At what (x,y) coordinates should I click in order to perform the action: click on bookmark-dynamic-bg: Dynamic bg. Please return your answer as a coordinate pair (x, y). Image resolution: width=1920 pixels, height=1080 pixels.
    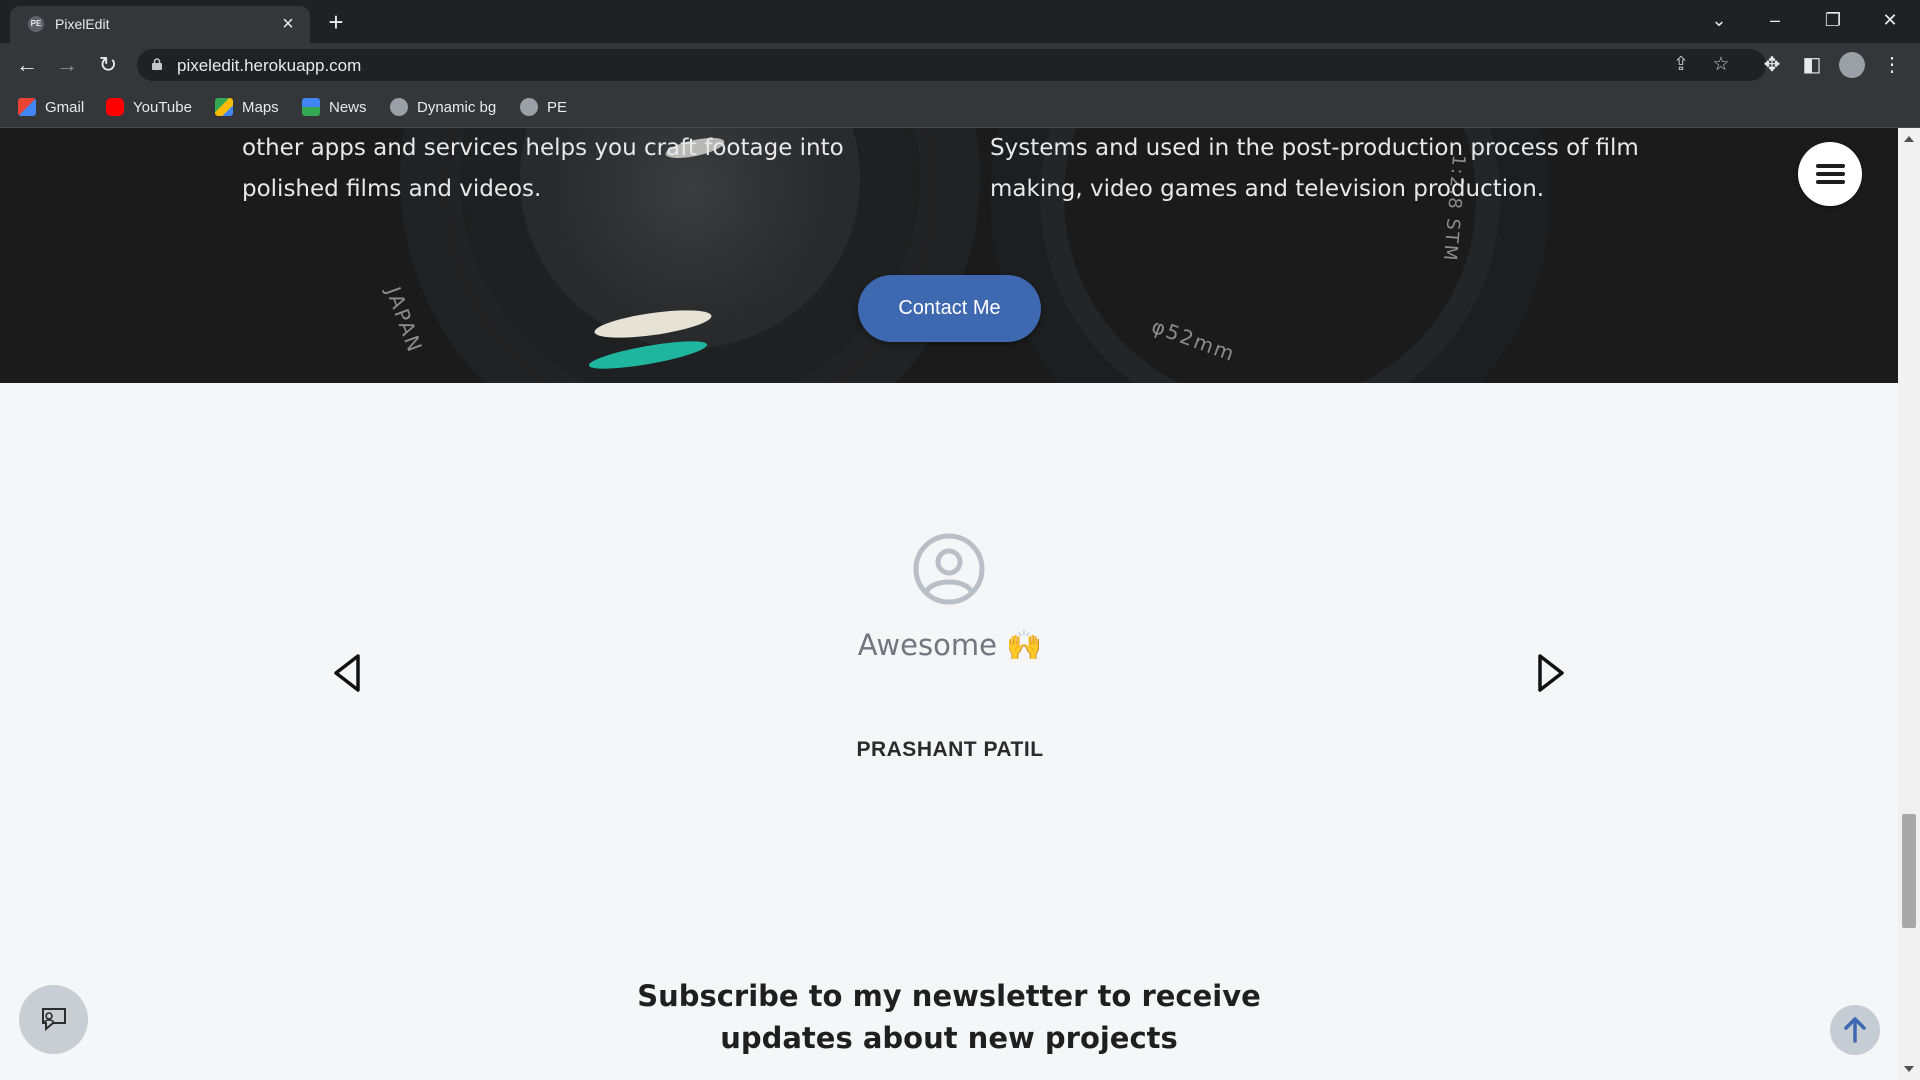
    Looking at the image, I should click on (443, 107).